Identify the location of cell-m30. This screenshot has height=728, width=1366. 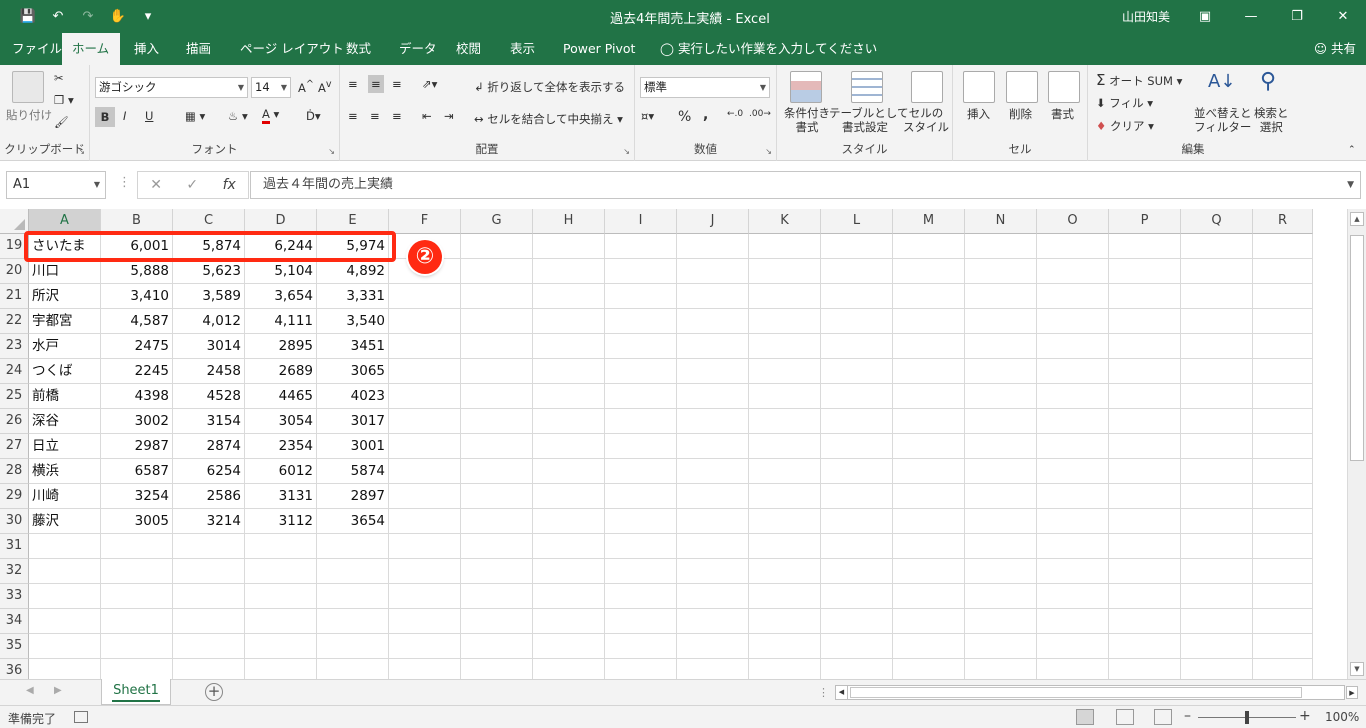
(929, 521).